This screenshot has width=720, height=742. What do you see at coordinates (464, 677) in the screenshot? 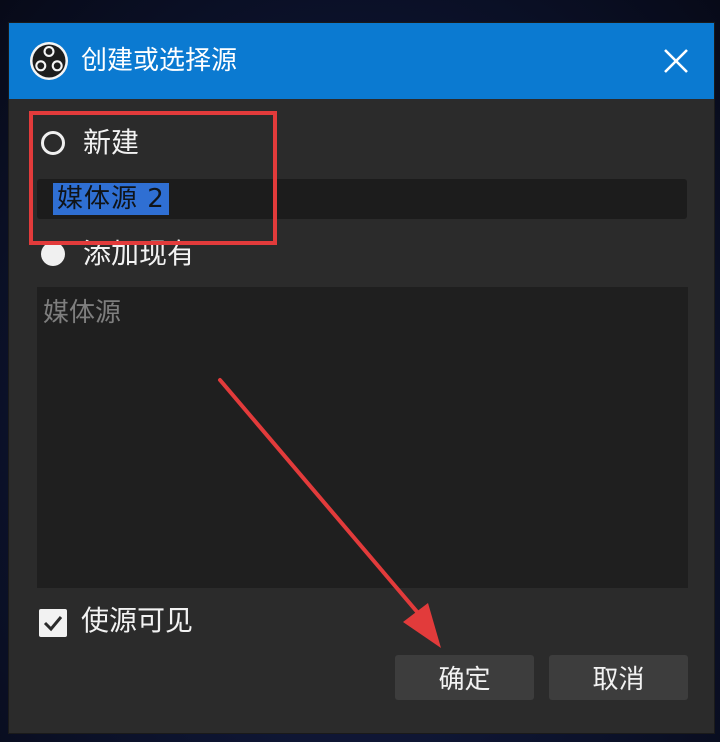
I see `ok-button: 确定` at bounding box center [464, 677].